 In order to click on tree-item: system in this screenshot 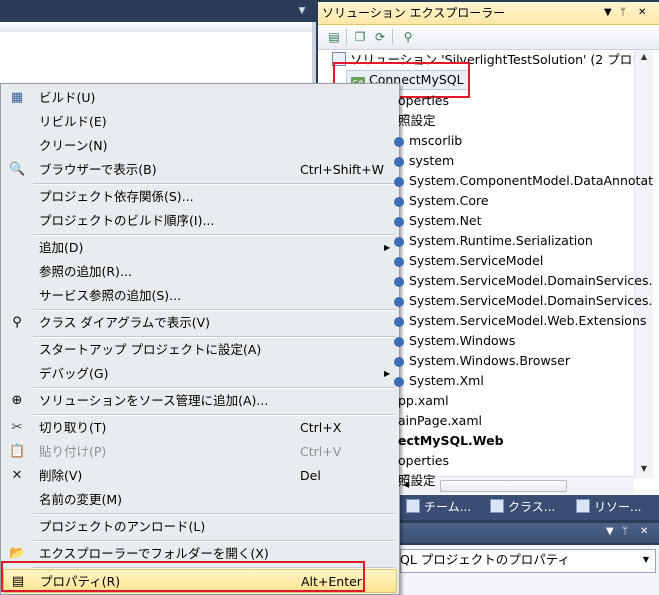, I will do `click(424, 161)`.